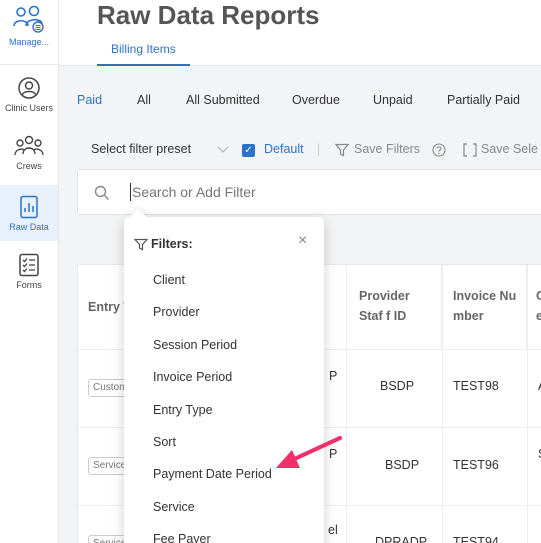  Describe the element at coordinates (169, 280) in the screenshot. I see `filter-option-client: Client` at that location.